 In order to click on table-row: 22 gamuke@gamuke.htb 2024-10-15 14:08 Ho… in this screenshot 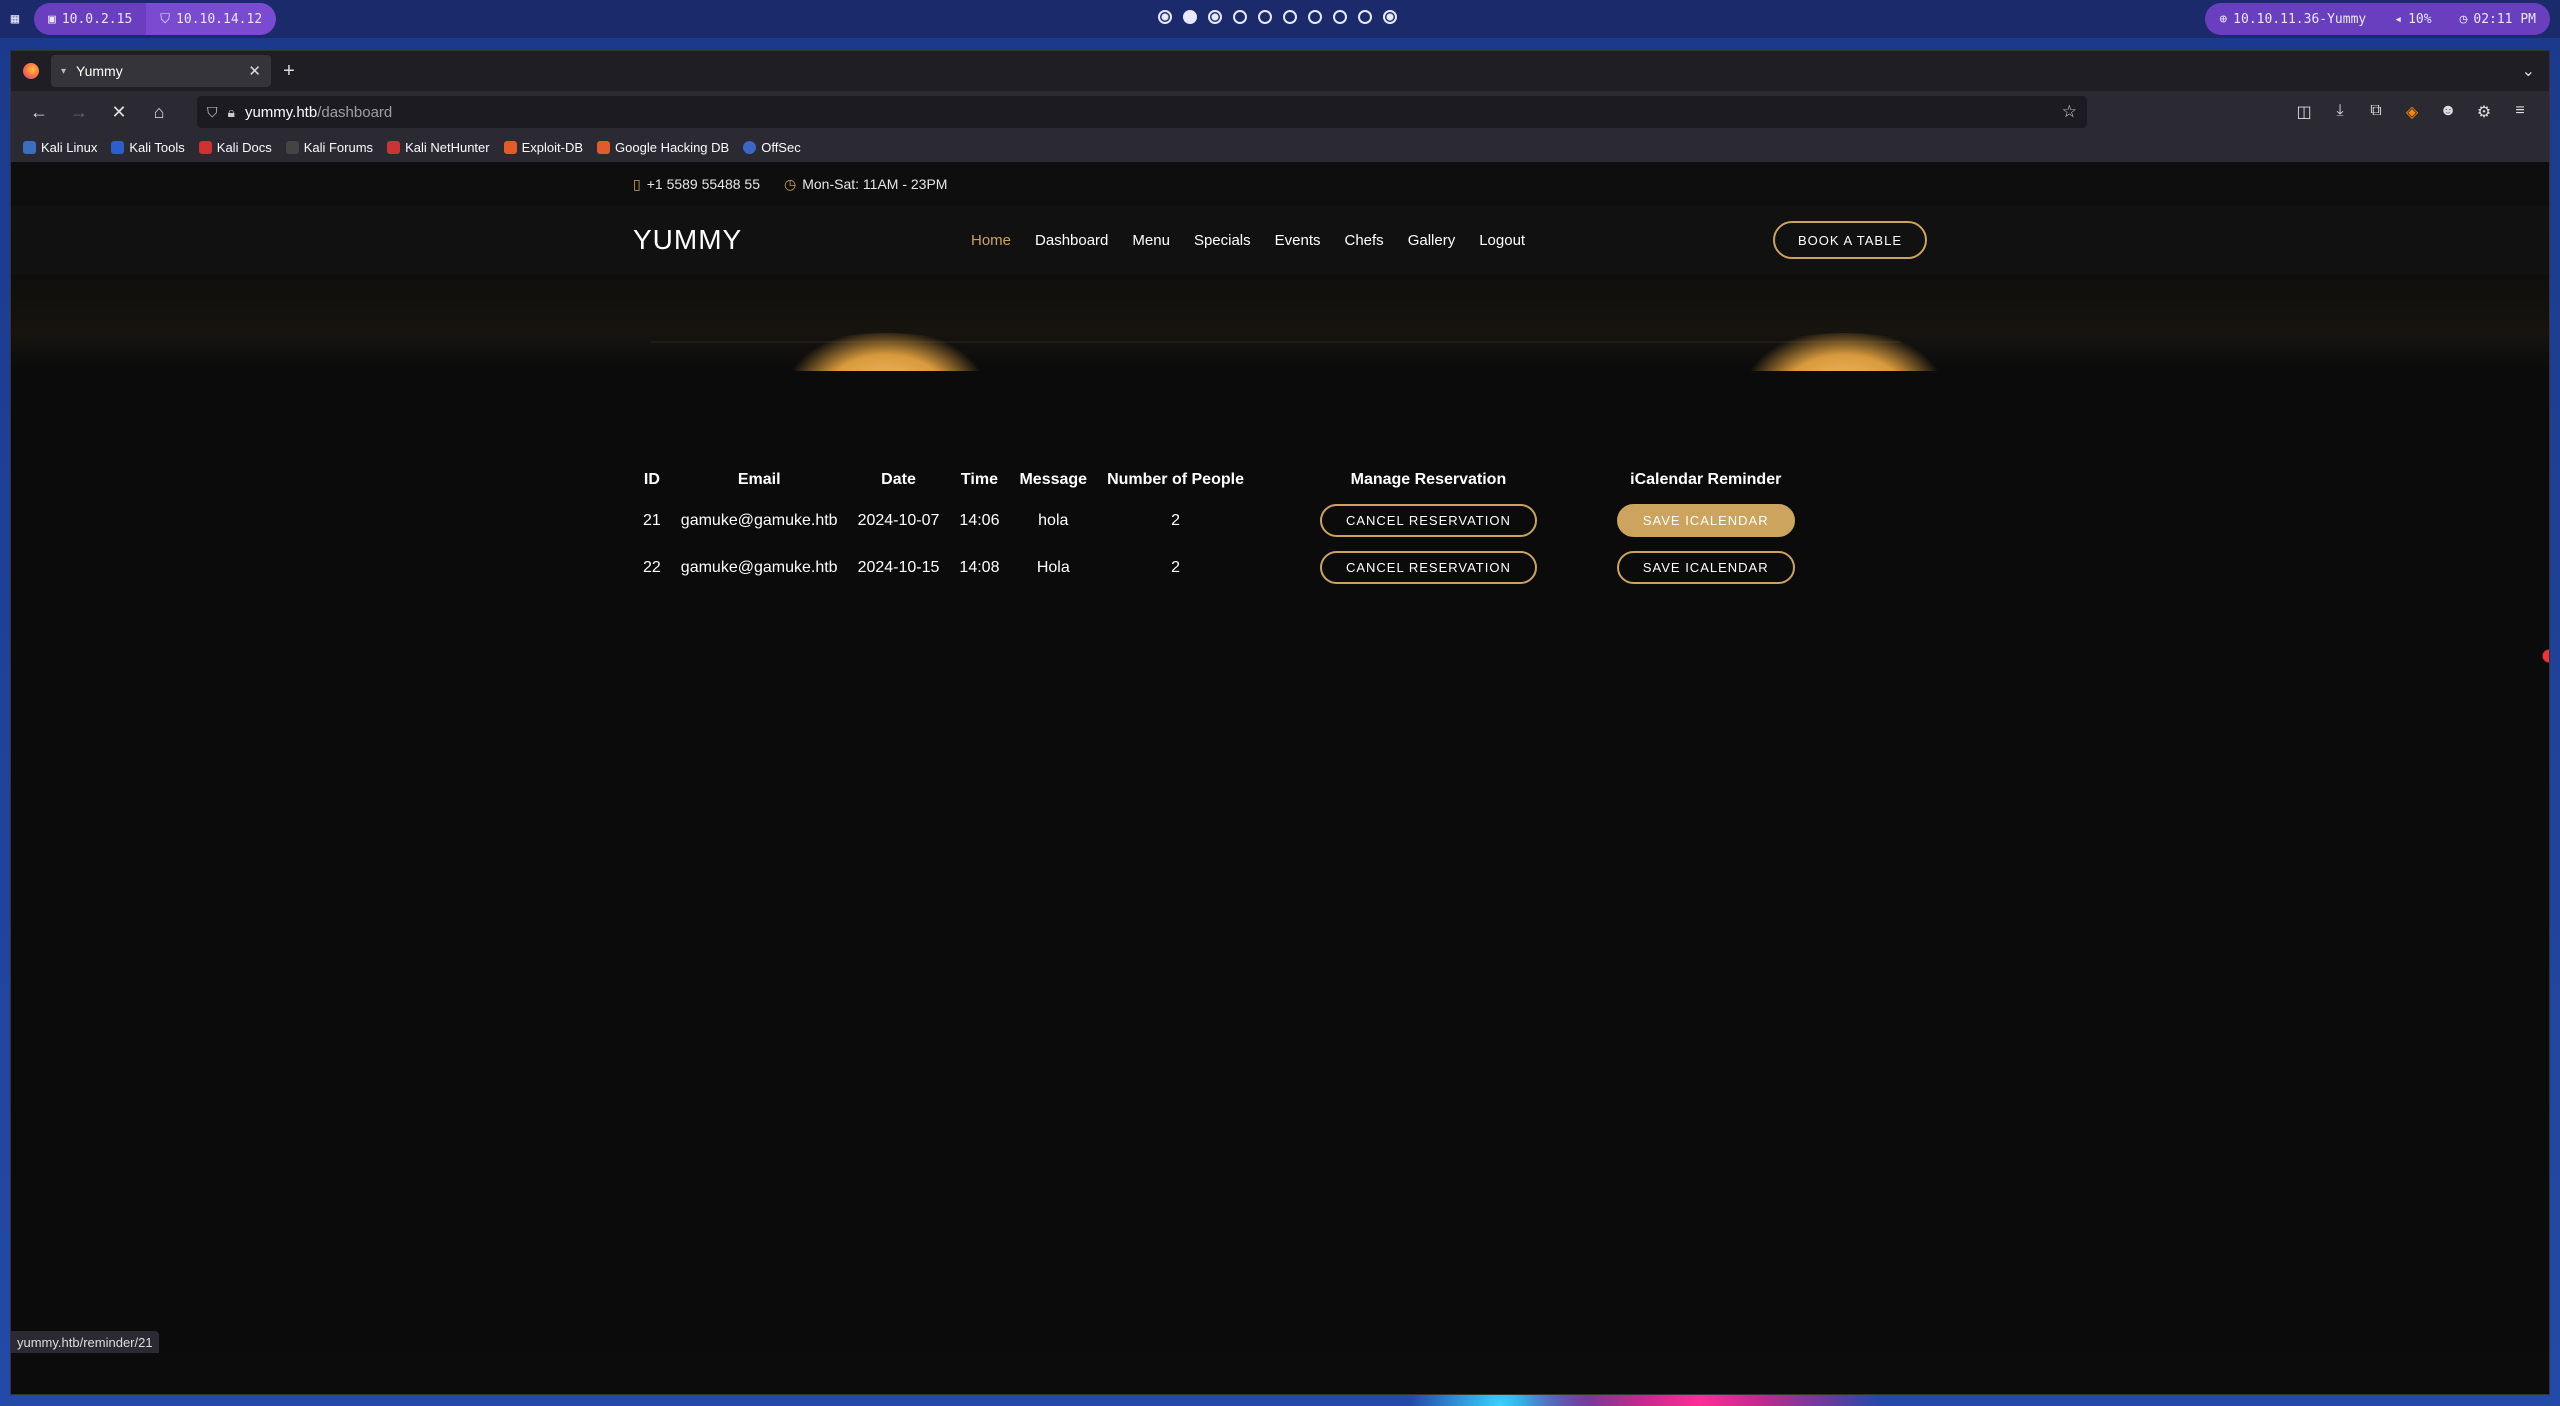, I will do `click(1219, 567)`.